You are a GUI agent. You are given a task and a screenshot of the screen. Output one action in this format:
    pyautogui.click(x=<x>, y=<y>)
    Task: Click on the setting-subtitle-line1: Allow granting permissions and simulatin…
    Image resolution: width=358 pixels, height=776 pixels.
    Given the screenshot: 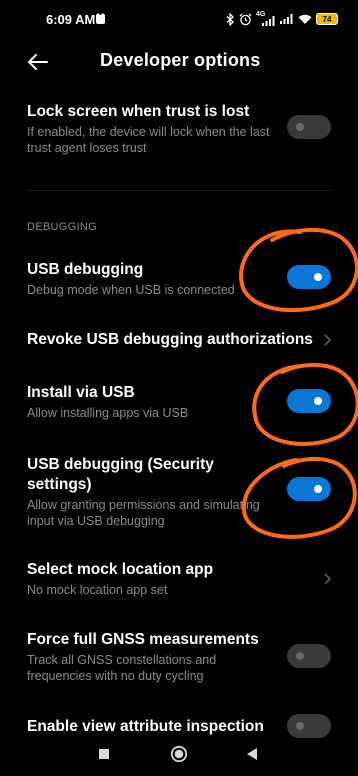 What is the action you would take?
    pyautogui.click(x=143, y=505)
    